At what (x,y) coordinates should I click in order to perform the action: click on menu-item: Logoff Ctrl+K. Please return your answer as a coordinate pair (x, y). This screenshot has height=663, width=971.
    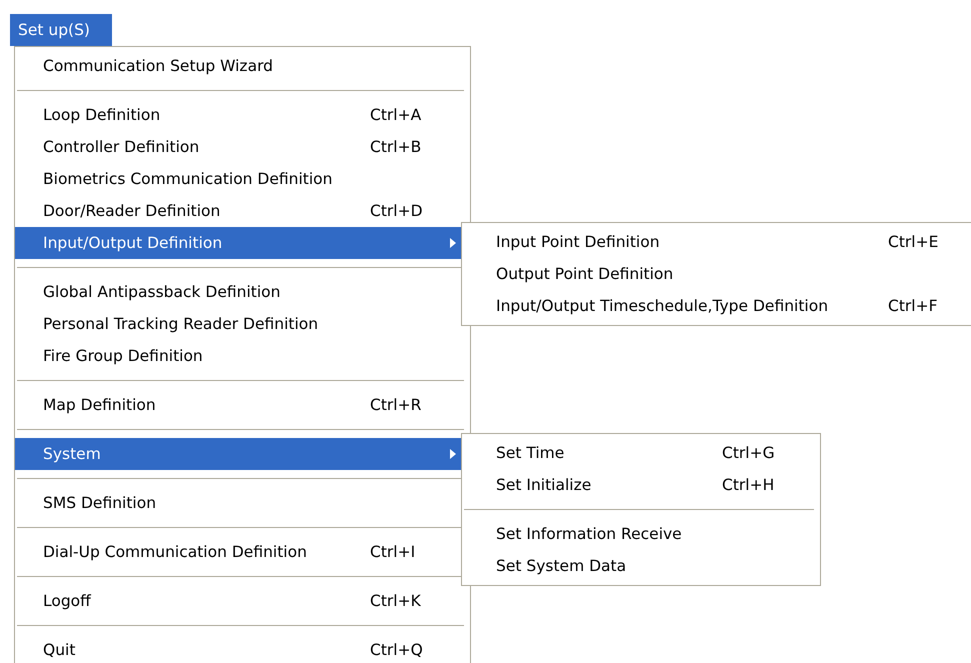
    Looking at the image, I should click on (238, 601).